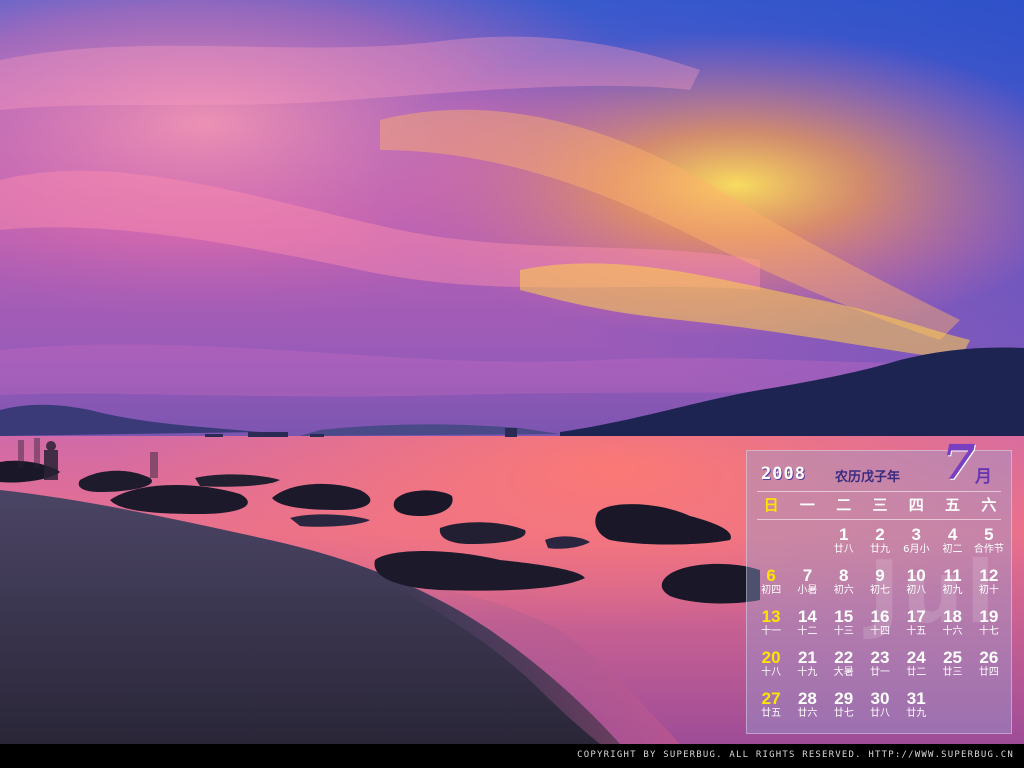 The image size is (1024, 768). What do you see at coordinates (807, 698) in the screenshot?
I see `day-number: 28` at bounding box center [807, 698].